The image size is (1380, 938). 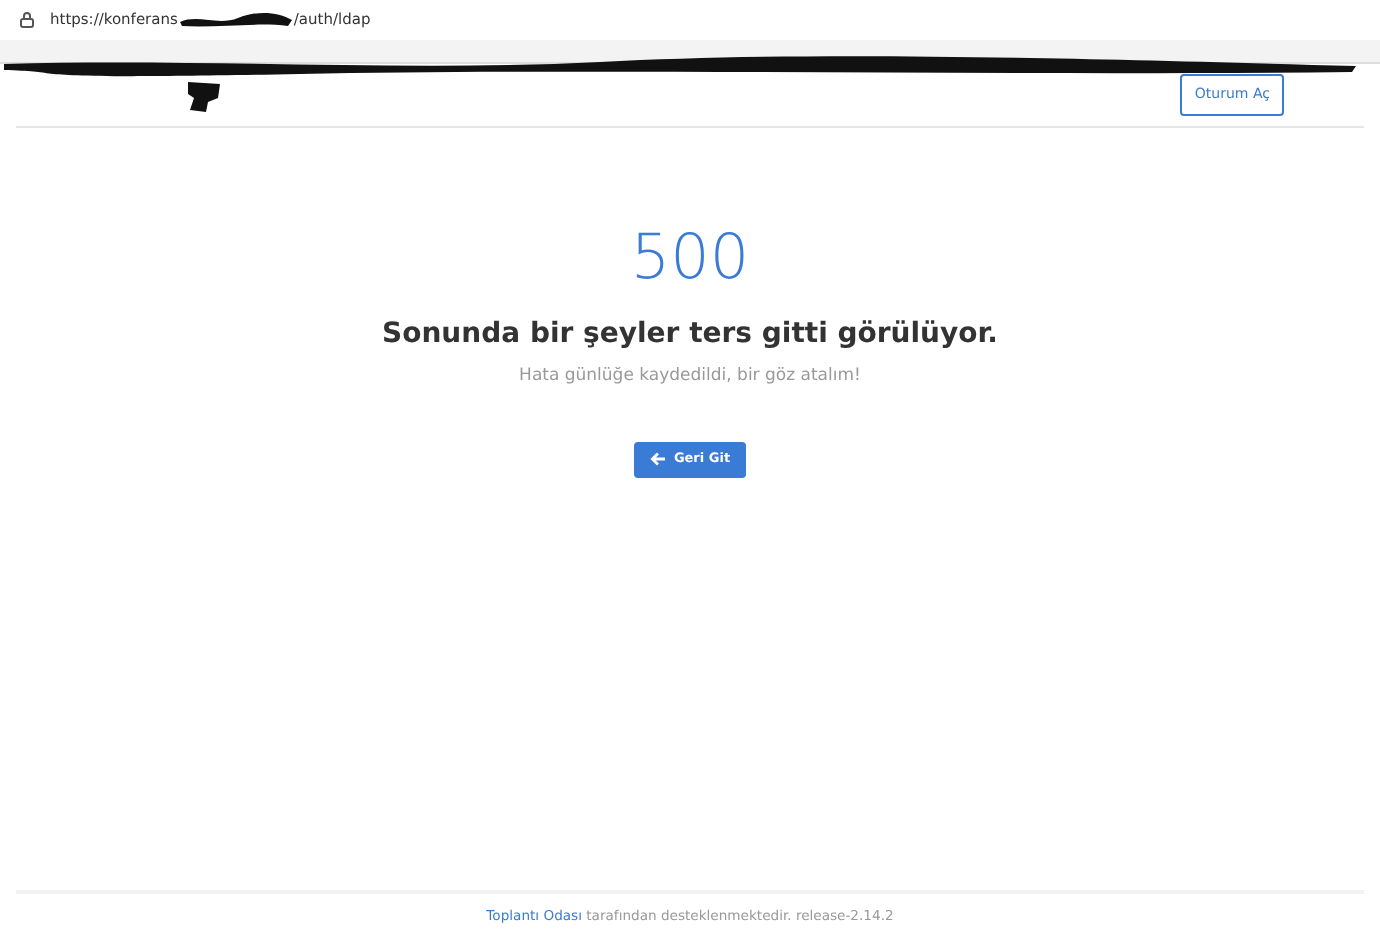 I want to click on error-code: 500, so click(x=690, y=259).